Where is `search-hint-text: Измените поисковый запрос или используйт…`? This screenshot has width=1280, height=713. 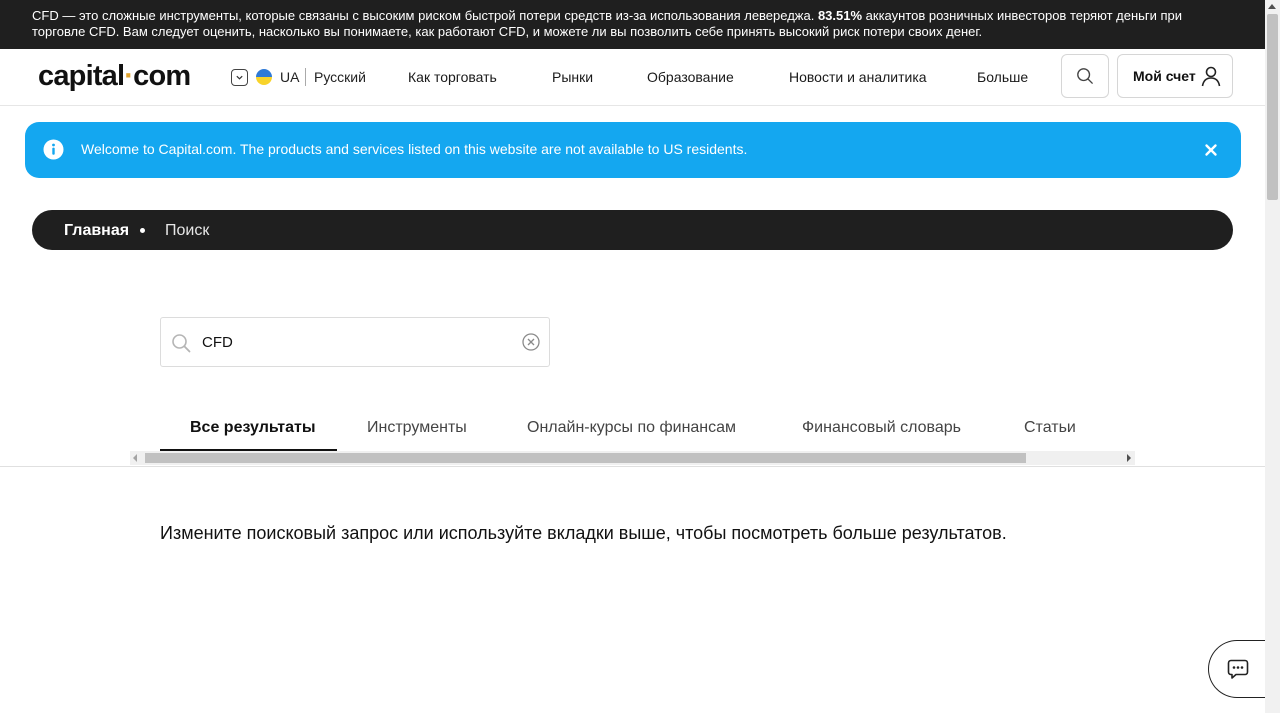 search-hint-text: Измените поисковый запрос или используйт… is located at coordinates (583, 533).